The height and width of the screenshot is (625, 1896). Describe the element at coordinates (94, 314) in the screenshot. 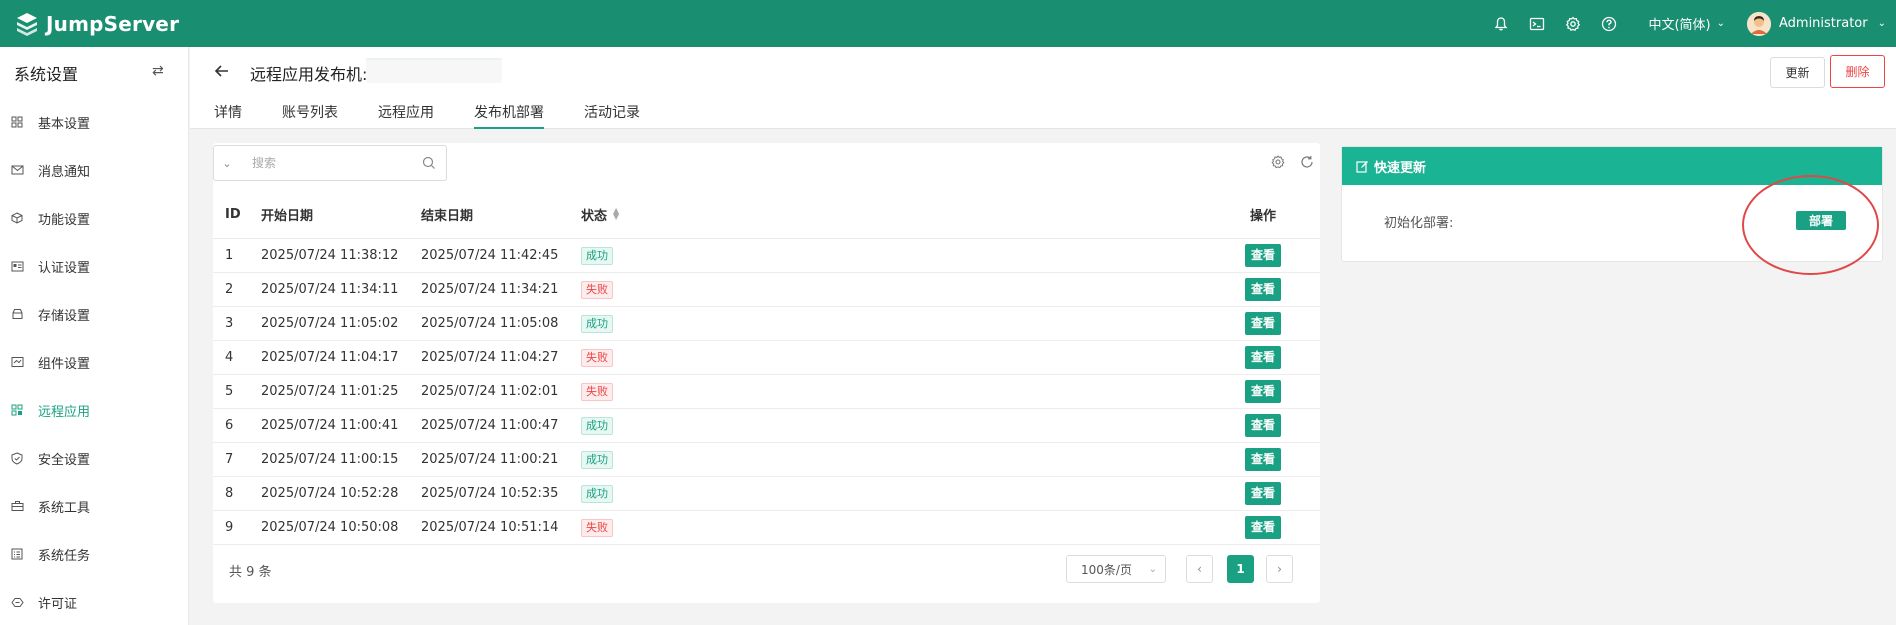

I see `sidebar-item-storage: 存储设置` at that location.